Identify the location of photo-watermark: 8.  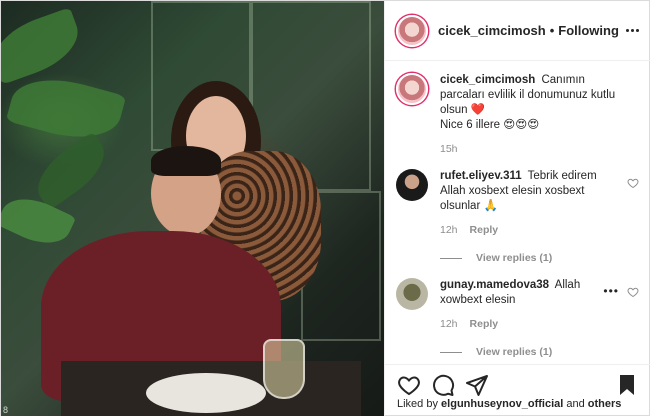
(6, 410).